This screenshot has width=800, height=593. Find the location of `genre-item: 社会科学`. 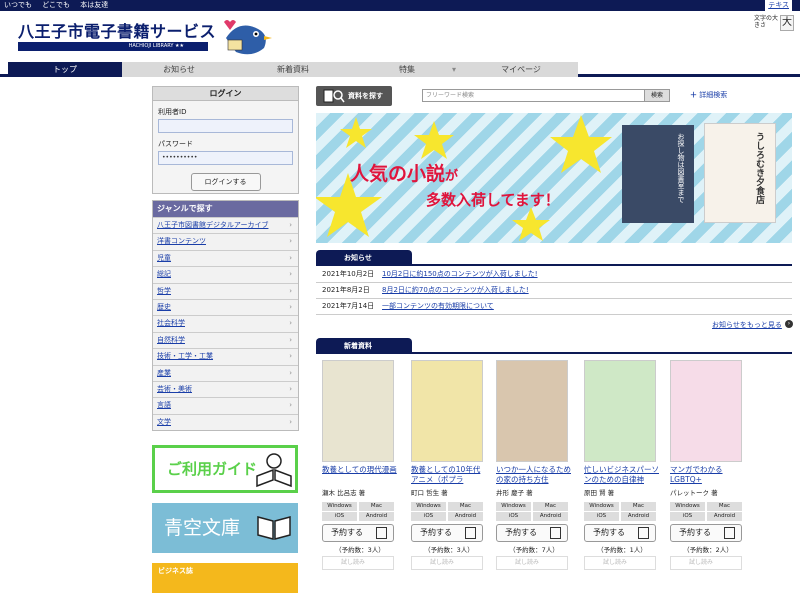

genre-item: 社会科学 is located at coordinates (225, 323).